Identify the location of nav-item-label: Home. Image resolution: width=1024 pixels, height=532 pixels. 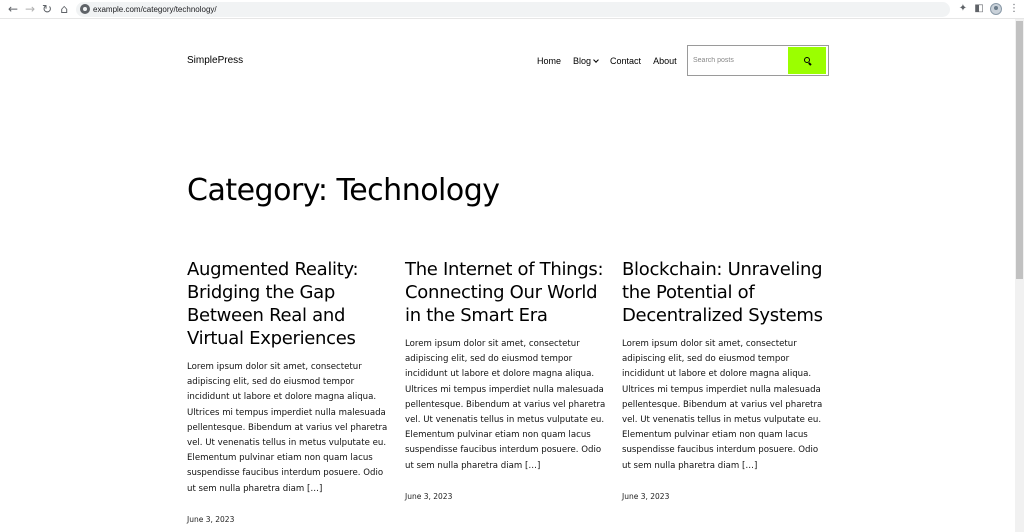
(549, 61).